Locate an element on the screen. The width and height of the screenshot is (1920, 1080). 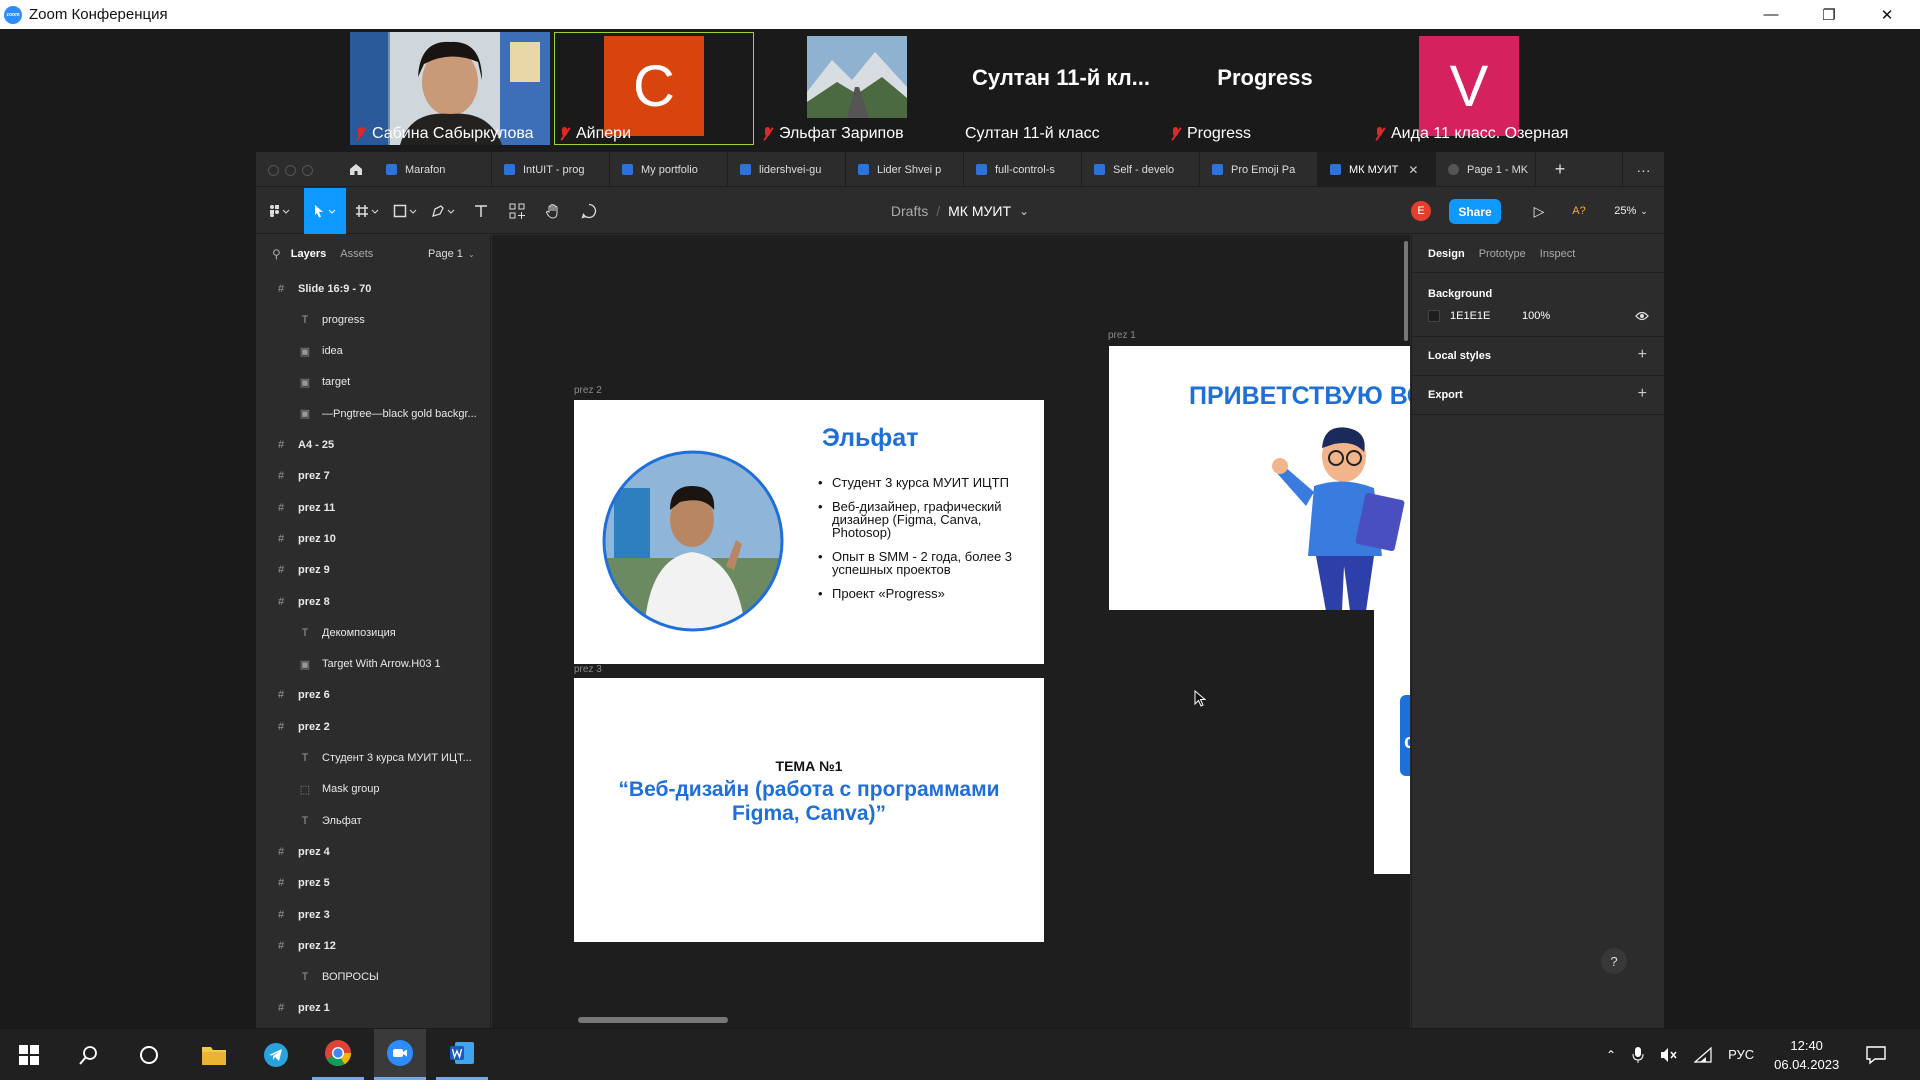
frame-tool is located at coordinates (368, 211).